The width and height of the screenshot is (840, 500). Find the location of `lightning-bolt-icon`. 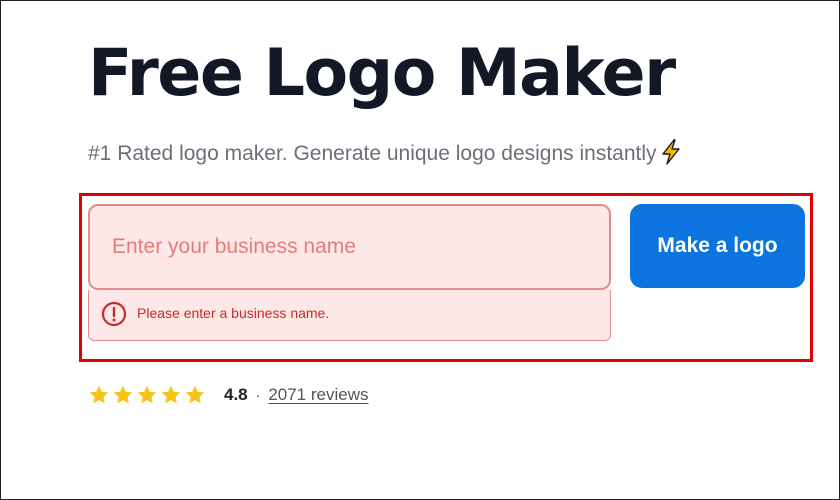

lightning-bolt-icon is located at coordinates (670, 152).